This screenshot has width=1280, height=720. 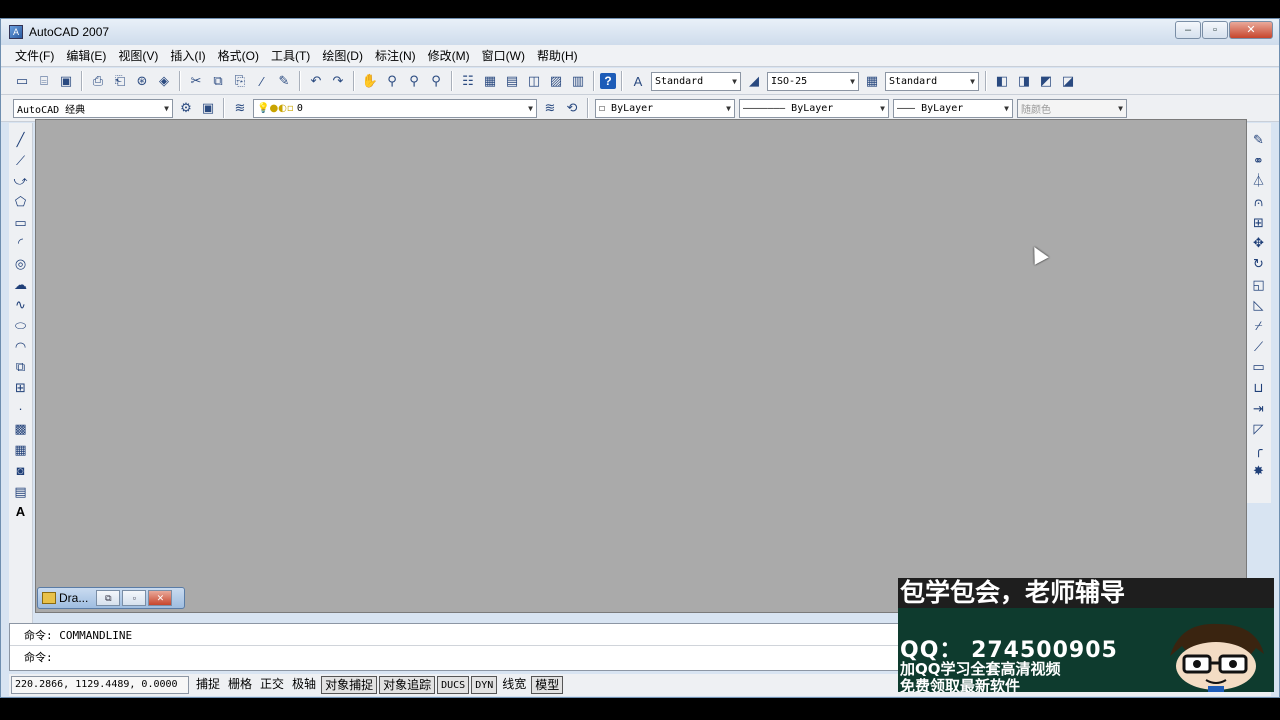 I want to click on minimized-drawing-window: Dra... ⧉ ▫ ✕, so click(x=111, y=598).